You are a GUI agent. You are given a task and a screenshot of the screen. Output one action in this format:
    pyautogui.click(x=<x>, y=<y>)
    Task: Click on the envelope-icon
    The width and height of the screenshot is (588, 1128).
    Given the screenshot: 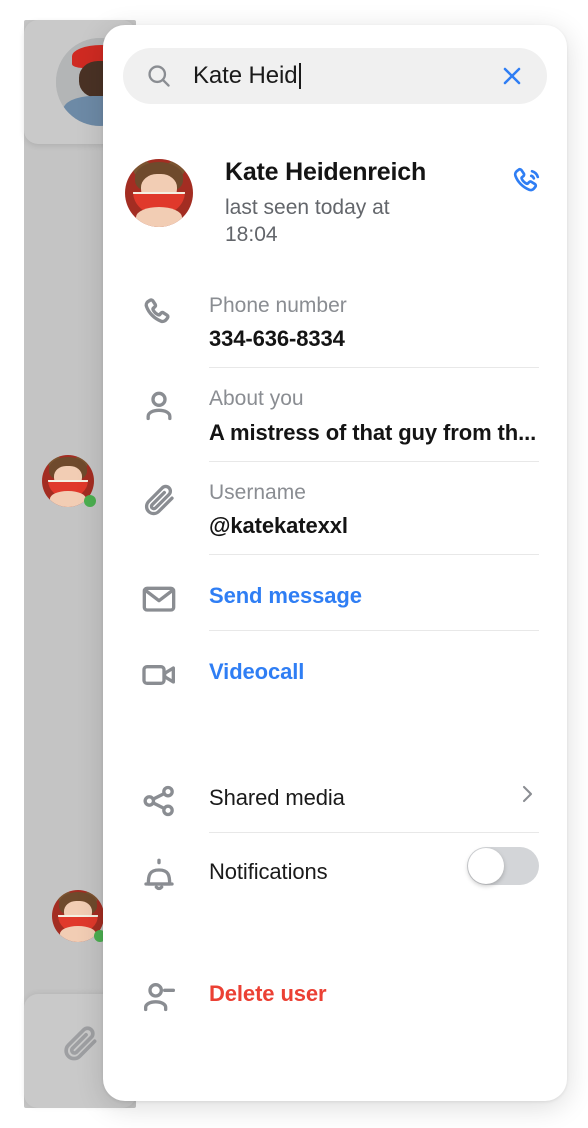 What is the action you would take?
    pyautogui.click(x=159, y=599)
    